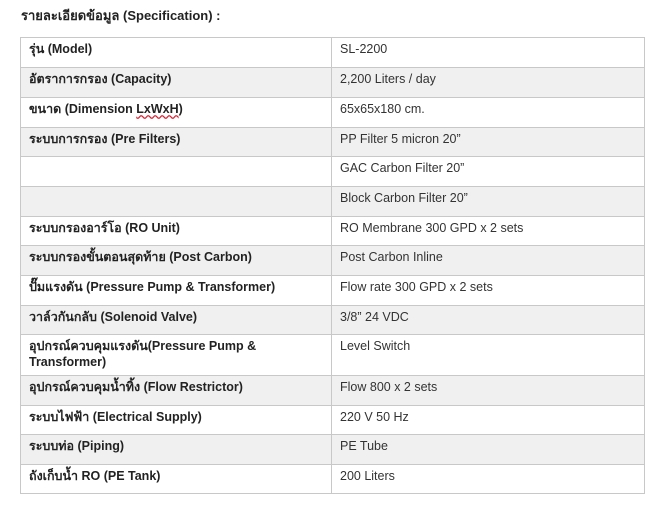 The width and height of the screenshot is (657, 505). I want to click on spec-label: ถังเก็บน้ำ RO (PE Tank), so click(176, 479).